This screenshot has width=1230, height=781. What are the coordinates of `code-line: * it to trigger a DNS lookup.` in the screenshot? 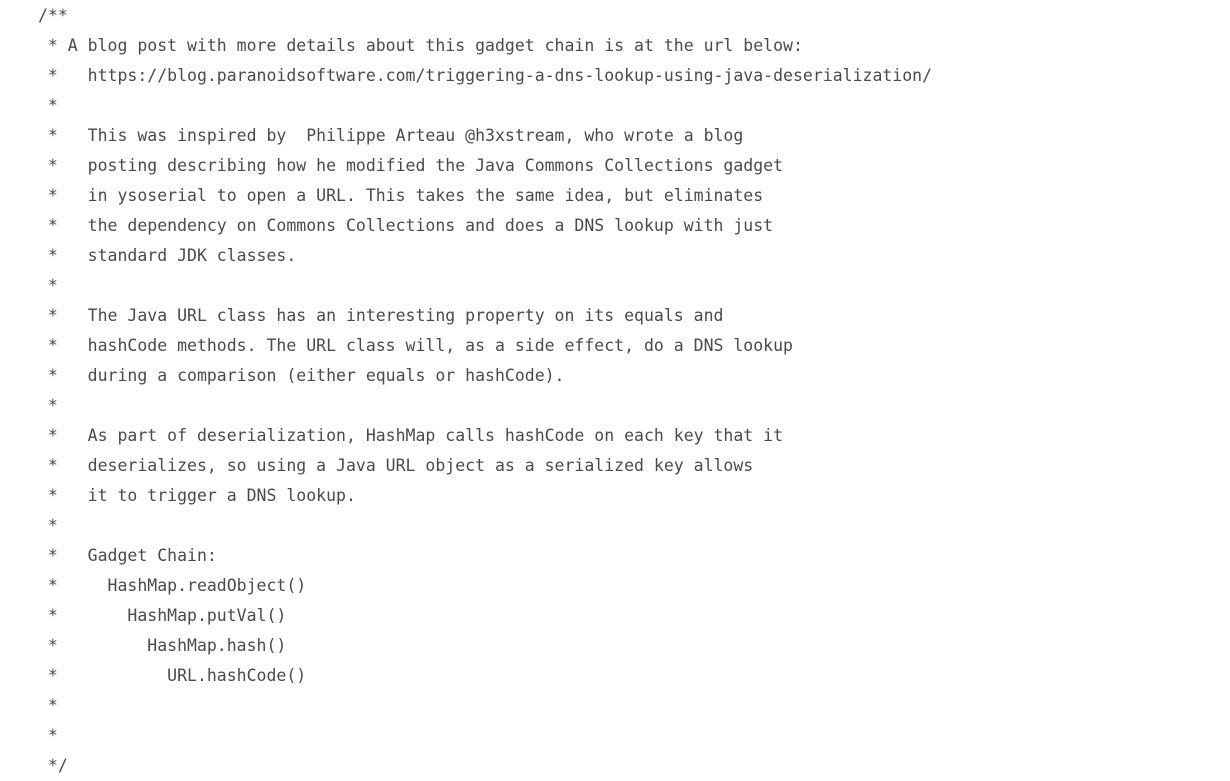 It's located at (197, 495).